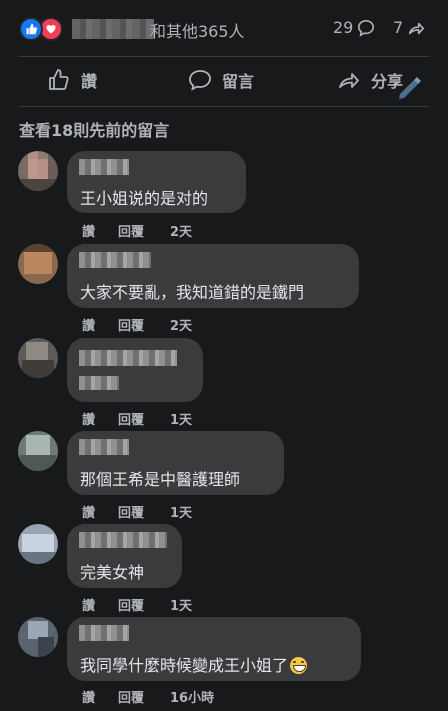 The height and width of the screenshot is (711, 448). I want to click on shares-count-value: 7, so click(398, 27).